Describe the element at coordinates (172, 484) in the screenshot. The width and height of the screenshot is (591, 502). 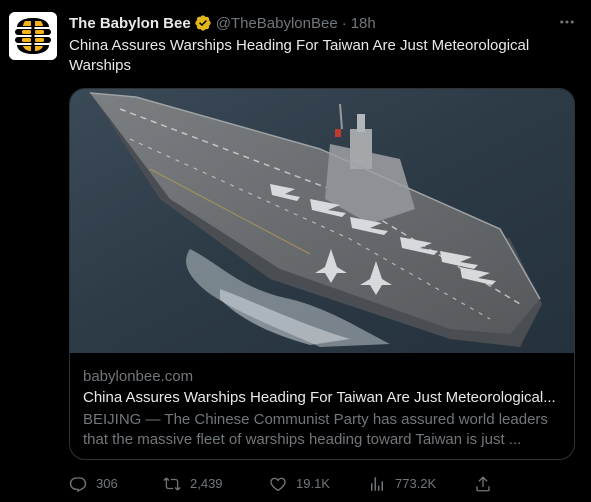
I see `repost-icon` at that location.